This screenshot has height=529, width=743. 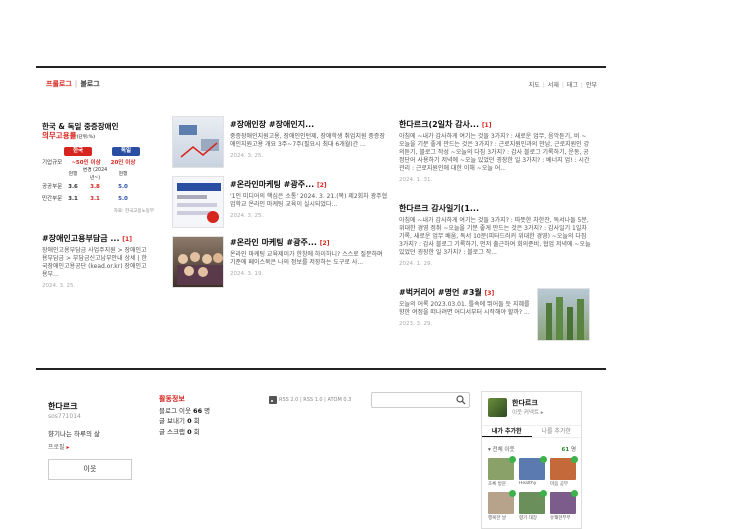 I want to click on neighbor-name: 향기 대장, so click(x=533, y=518).